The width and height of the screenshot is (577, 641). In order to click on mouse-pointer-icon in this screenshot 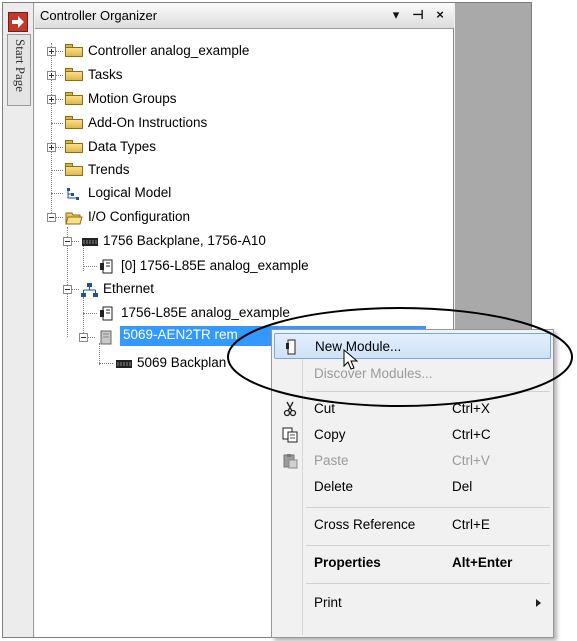, I will do `click(351, 359)`.